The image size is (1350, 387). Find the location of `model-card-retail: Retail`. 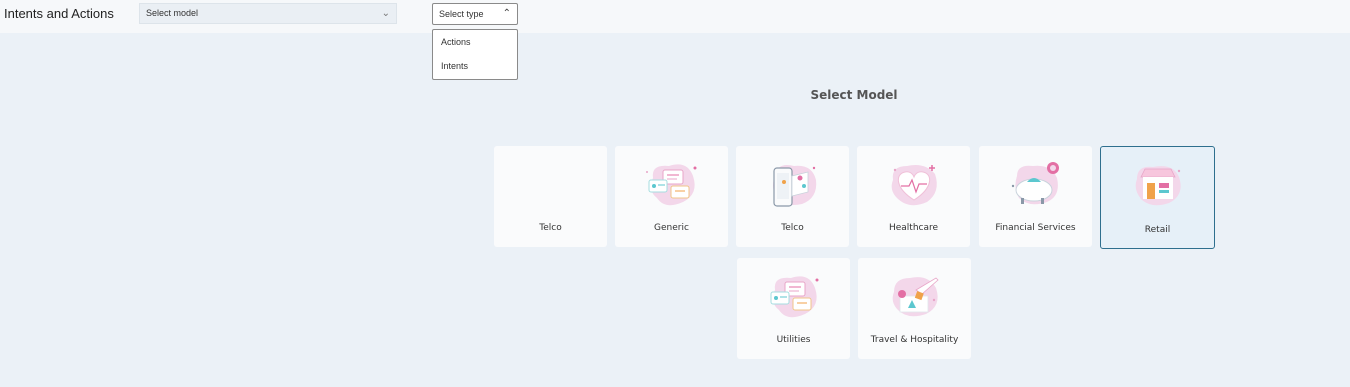

model-card-retail: Retail is located at coordinates (1157, 197).